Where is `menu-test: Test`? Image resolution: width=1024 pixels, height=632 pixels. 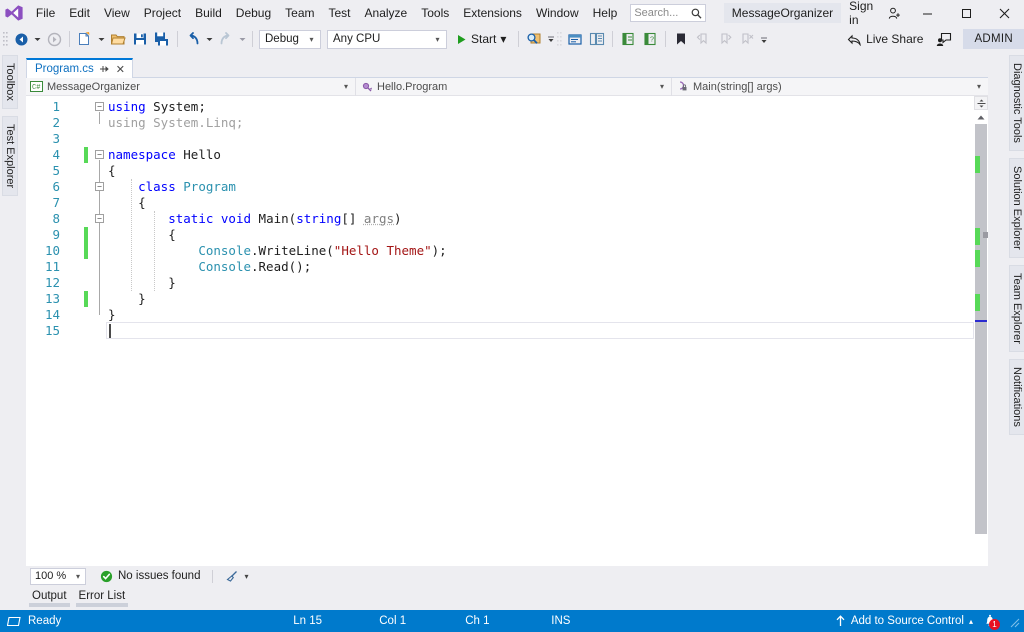
menu-test: Test is located at coordinates (340, 13).